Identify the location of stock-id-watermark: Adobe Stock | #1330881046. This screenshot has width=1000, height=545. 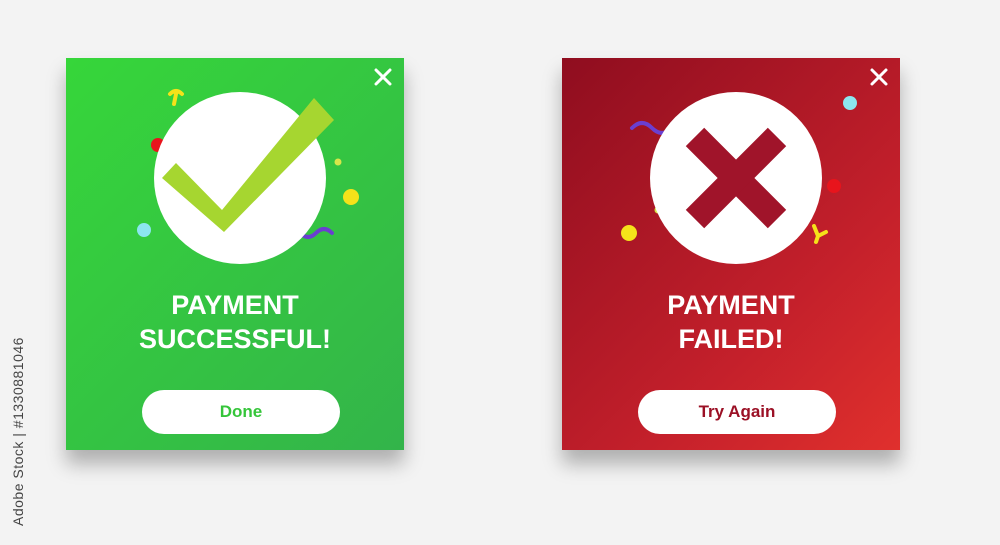
(18, 431).